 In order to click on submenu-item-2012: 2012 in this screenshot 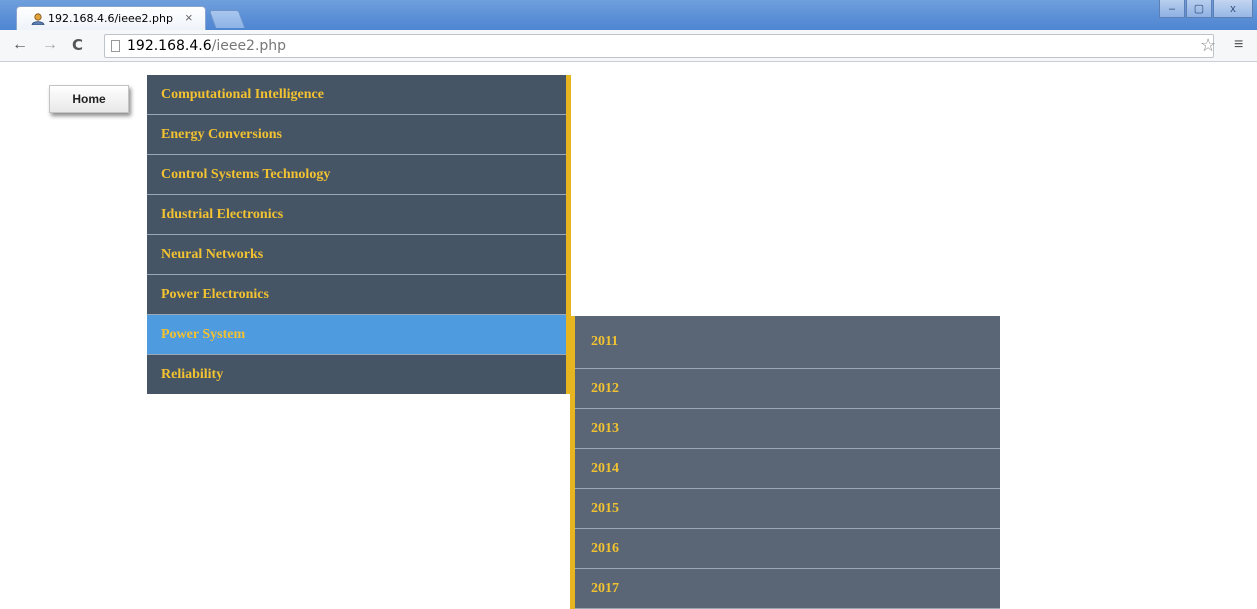, I will do `click(787, 389)`.